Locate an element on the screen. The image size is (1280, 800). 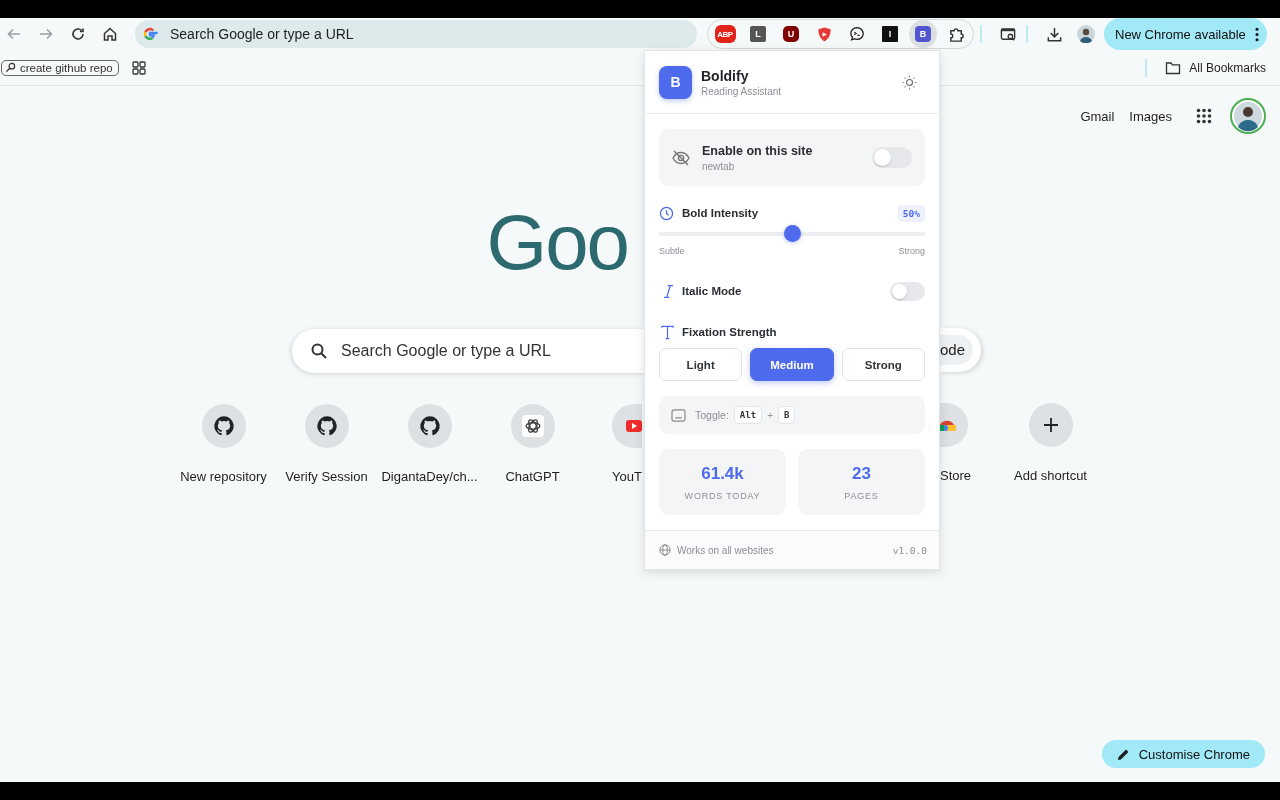
setting-label: Fixation Strength is located at coordinates (729, 332).